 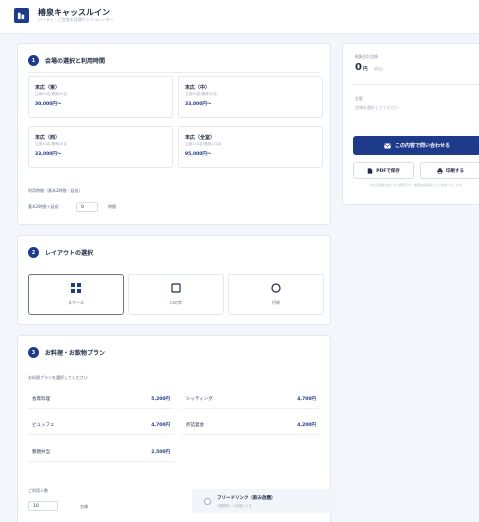 I want to click on step-number-badge: 1, so click(x=33, y=60).